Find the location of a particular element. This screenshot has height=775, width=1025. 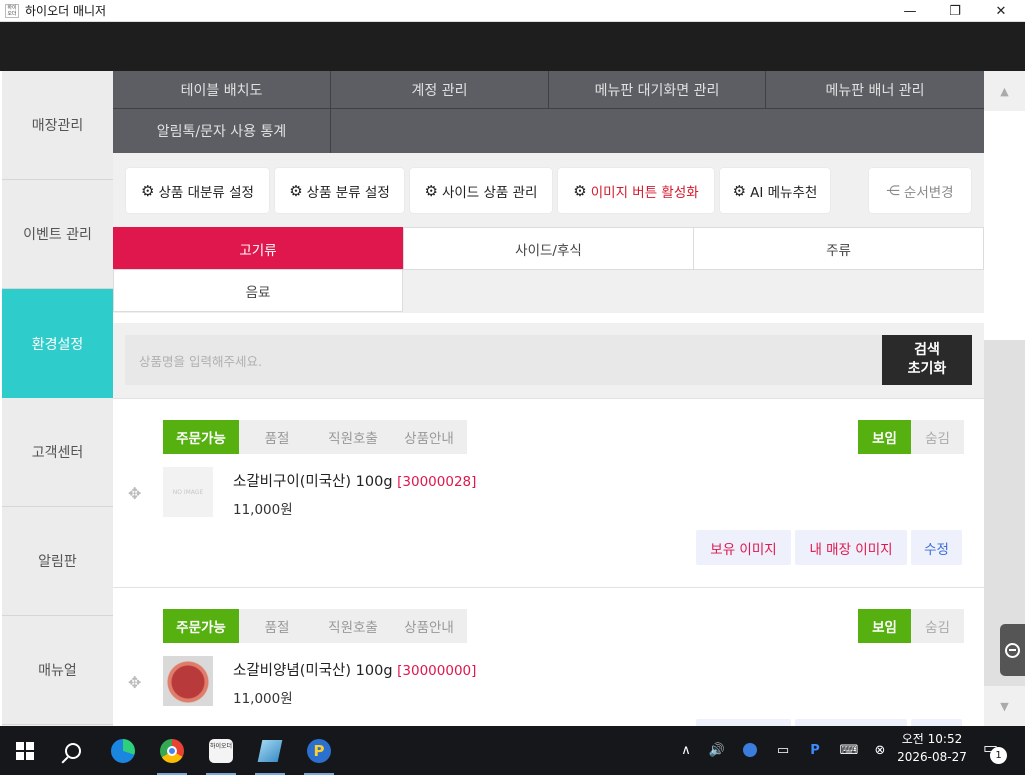

ai-menu-recommend-label: AI 메뉴추천 is located at coordinates (784, 192).